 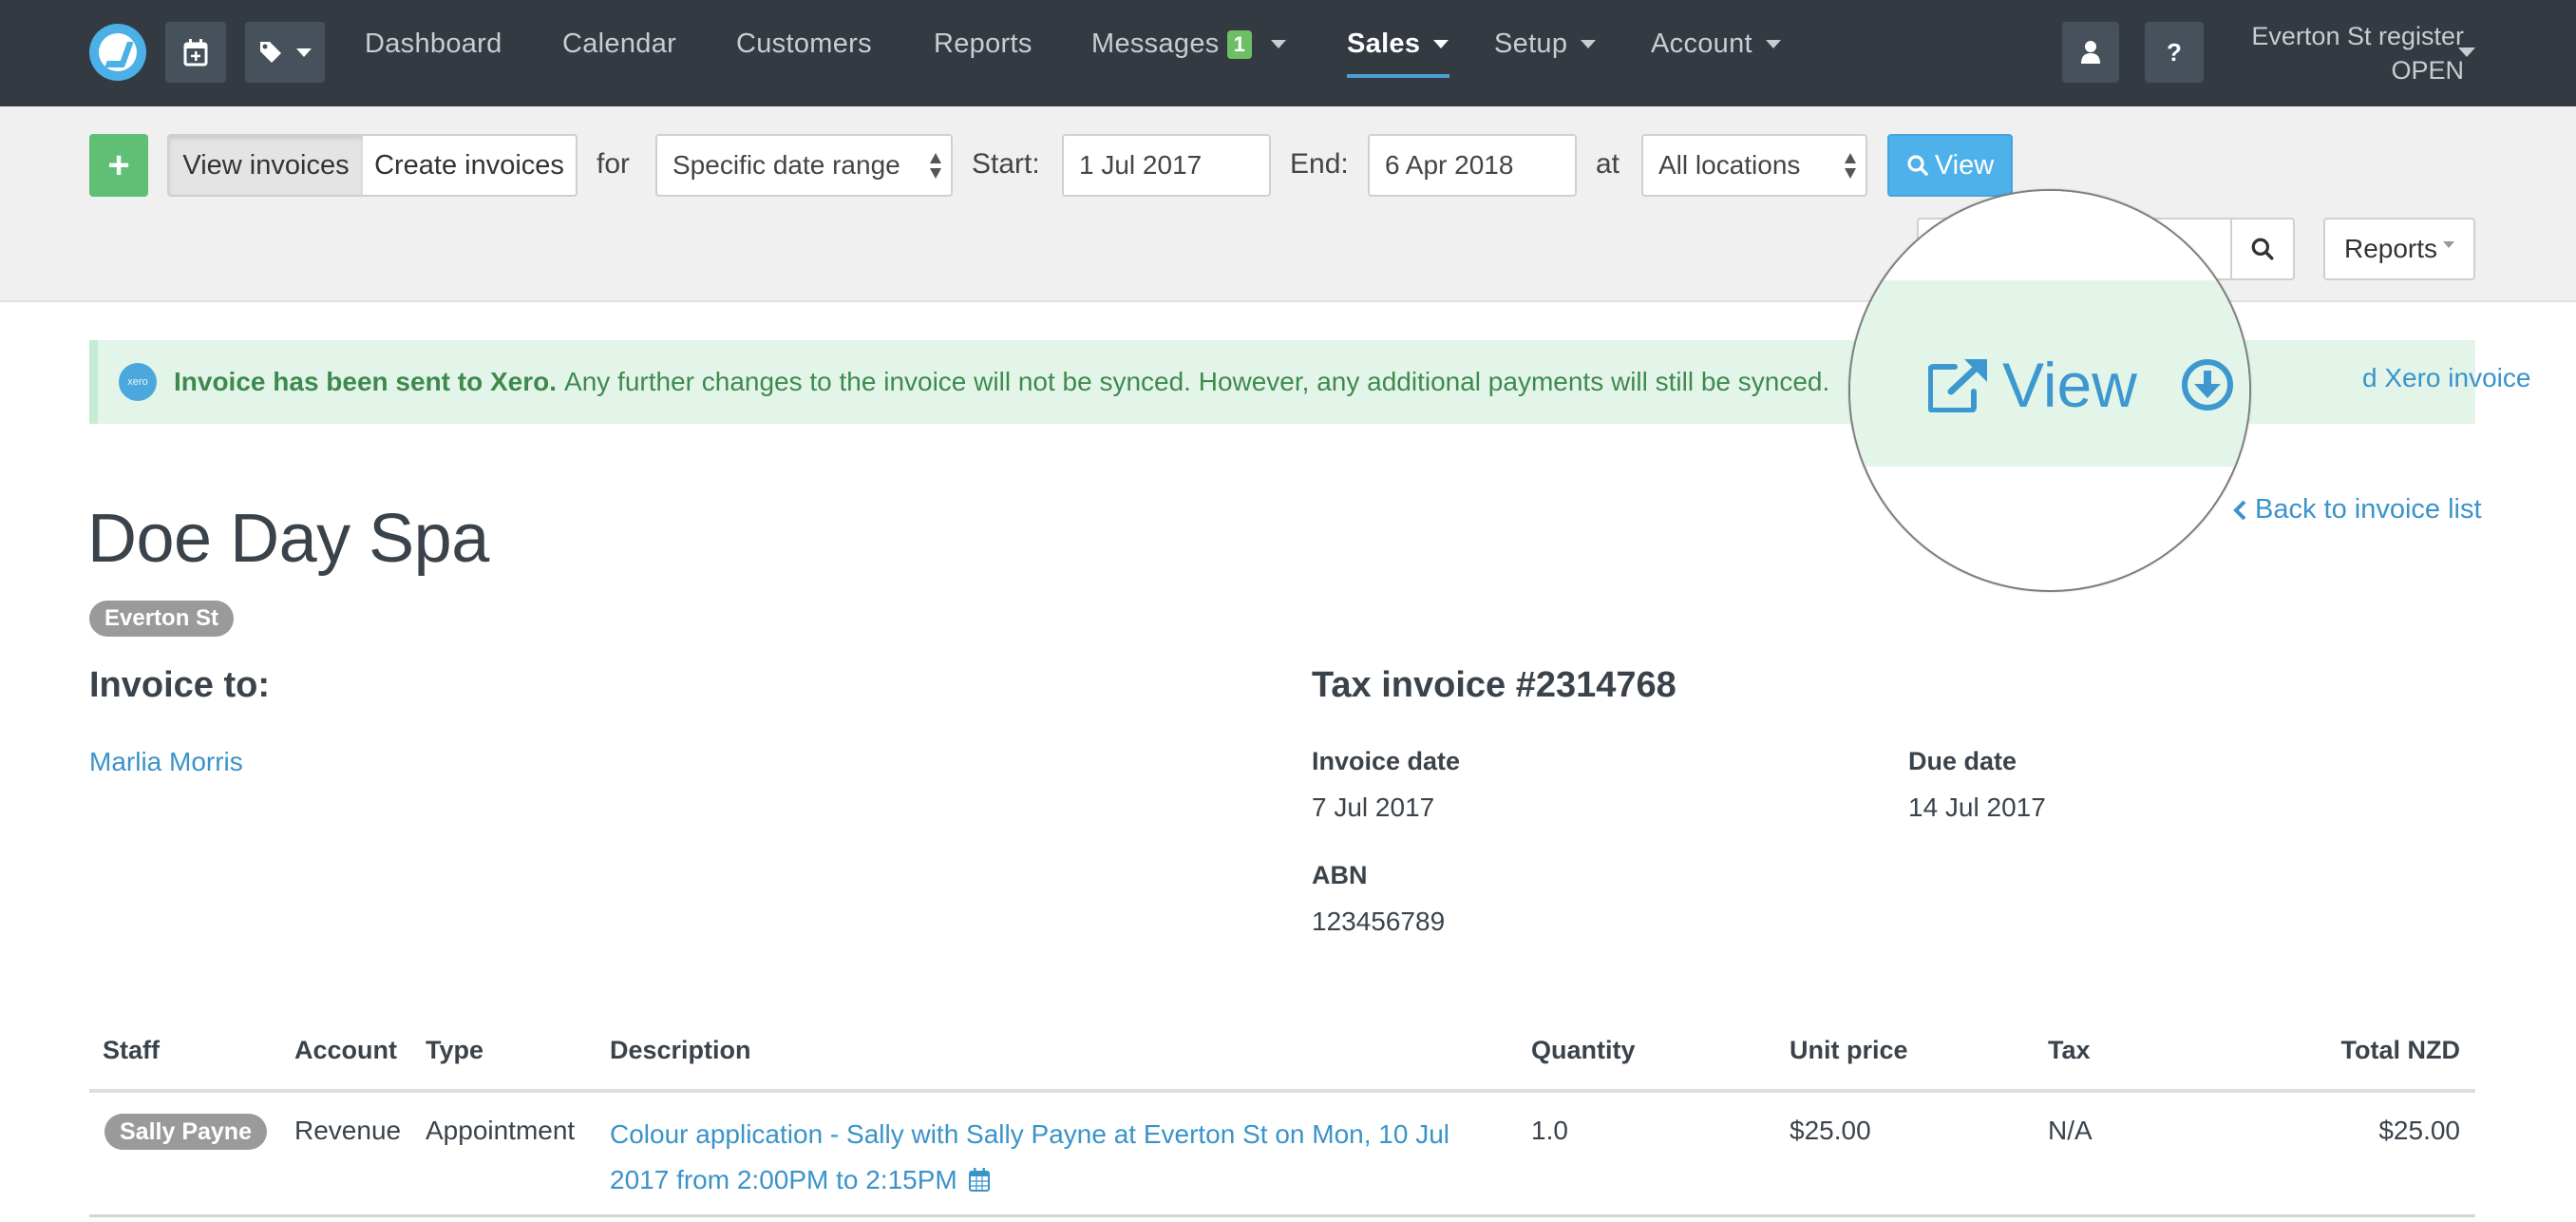 I want to click on at-label: at, so click(x=1608, y=164).